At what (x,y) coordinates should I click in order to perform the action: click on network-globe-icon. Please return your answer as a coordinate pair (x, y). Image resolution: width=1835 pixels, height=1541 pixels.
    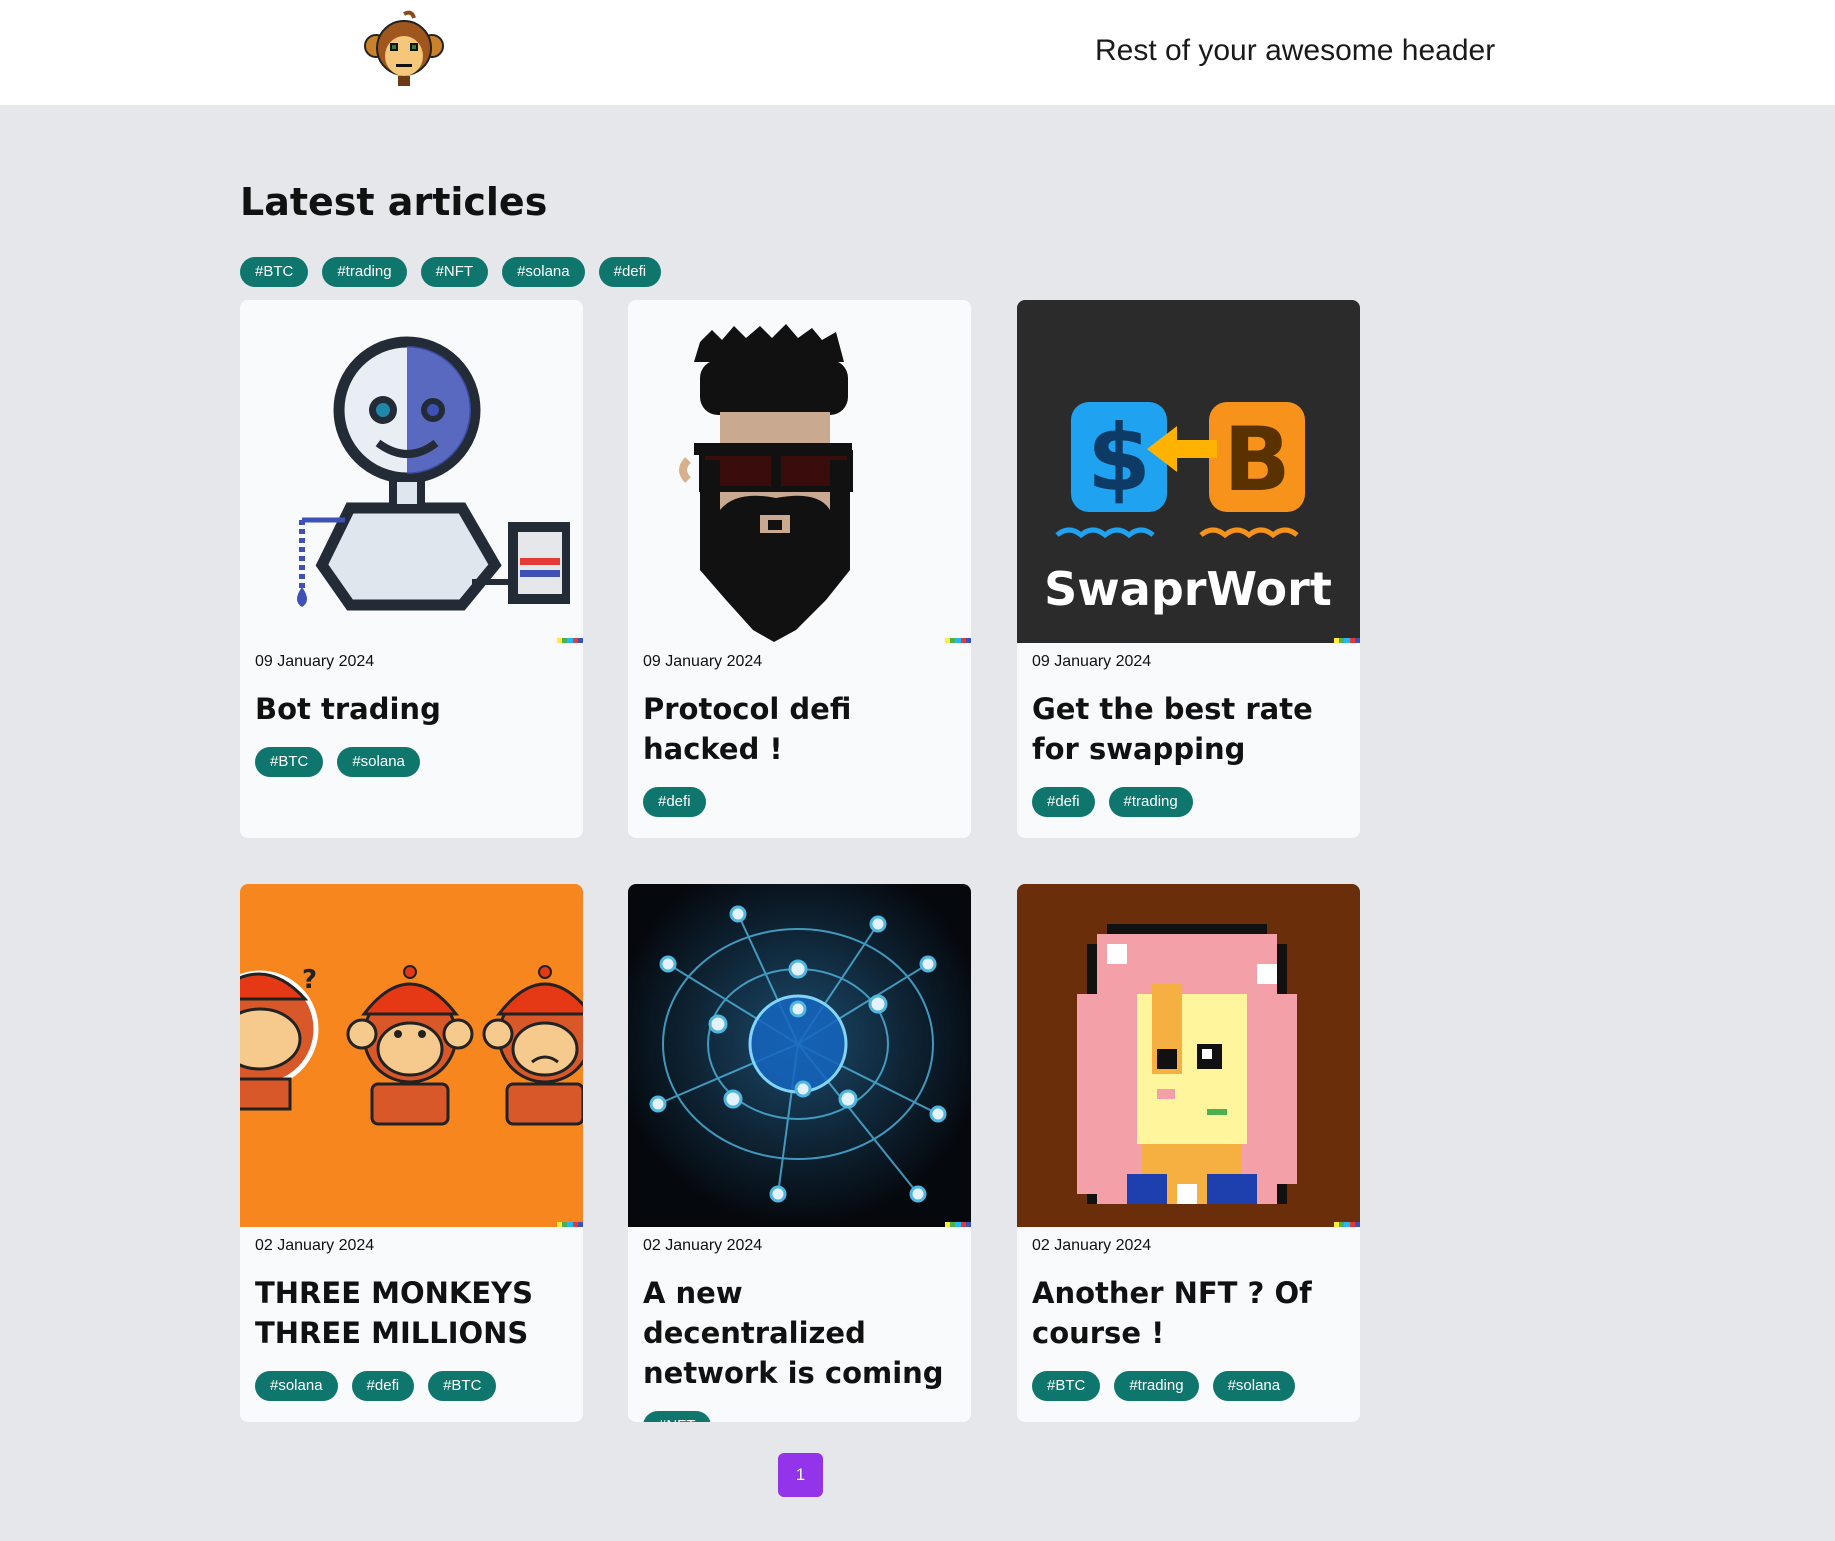
    Looking at the image, I should click on (799, 1055).